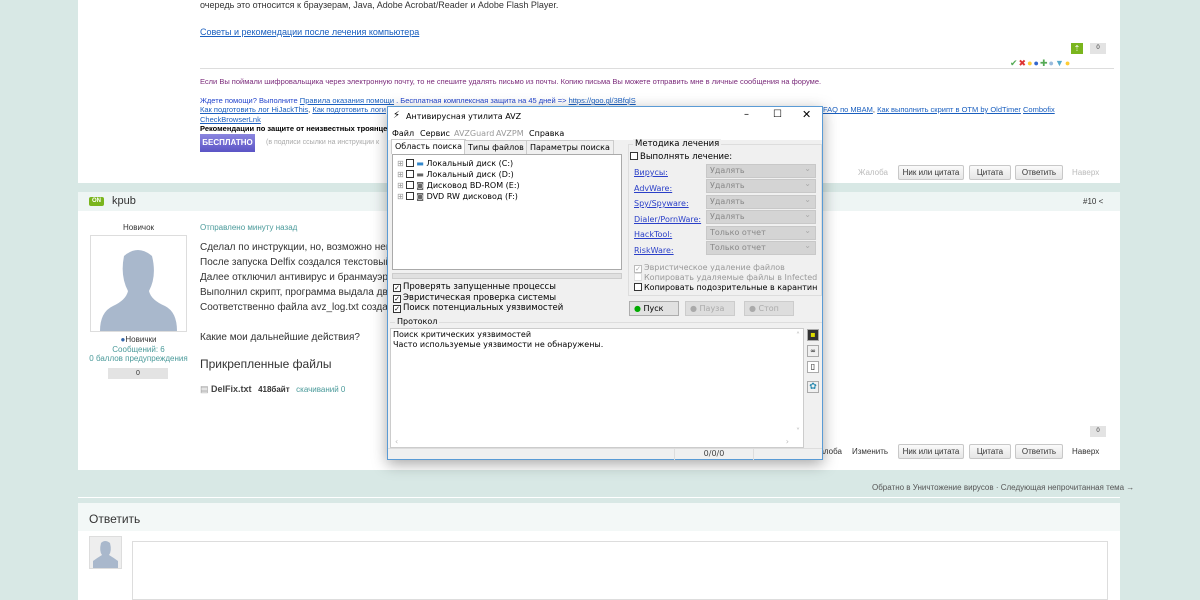 The width and height of the screenshot is (1200, 600). What do you see at coordinates (546, 133) in the screenshot?
I see `menu-help: Справка` at bounding box center [546, 133].